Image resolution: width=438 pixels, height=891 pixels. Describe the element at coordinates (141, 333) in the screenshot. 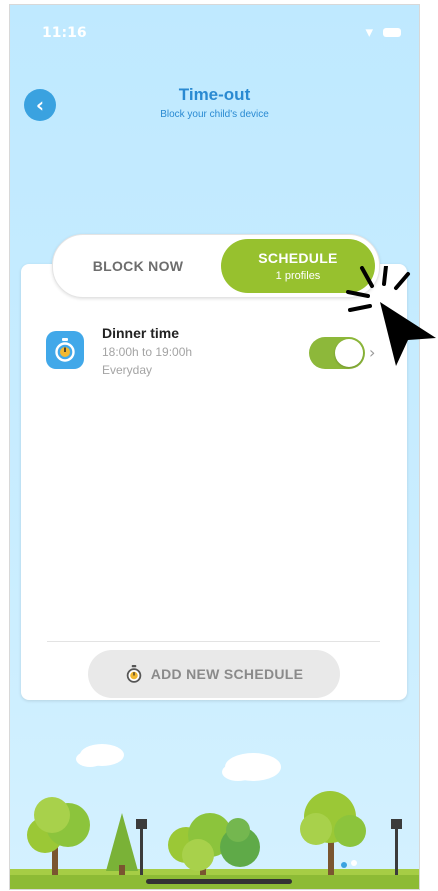

I see `schedule-name: Dinner time` at that location.